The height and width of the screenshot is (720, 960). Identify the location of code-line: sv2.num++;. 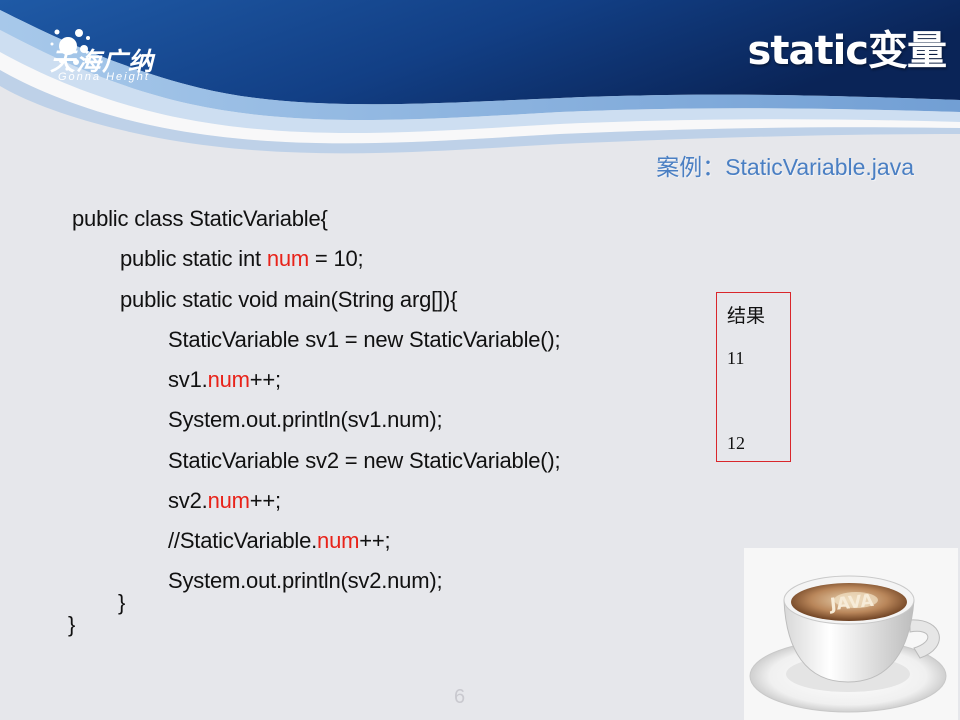
(224, 501).